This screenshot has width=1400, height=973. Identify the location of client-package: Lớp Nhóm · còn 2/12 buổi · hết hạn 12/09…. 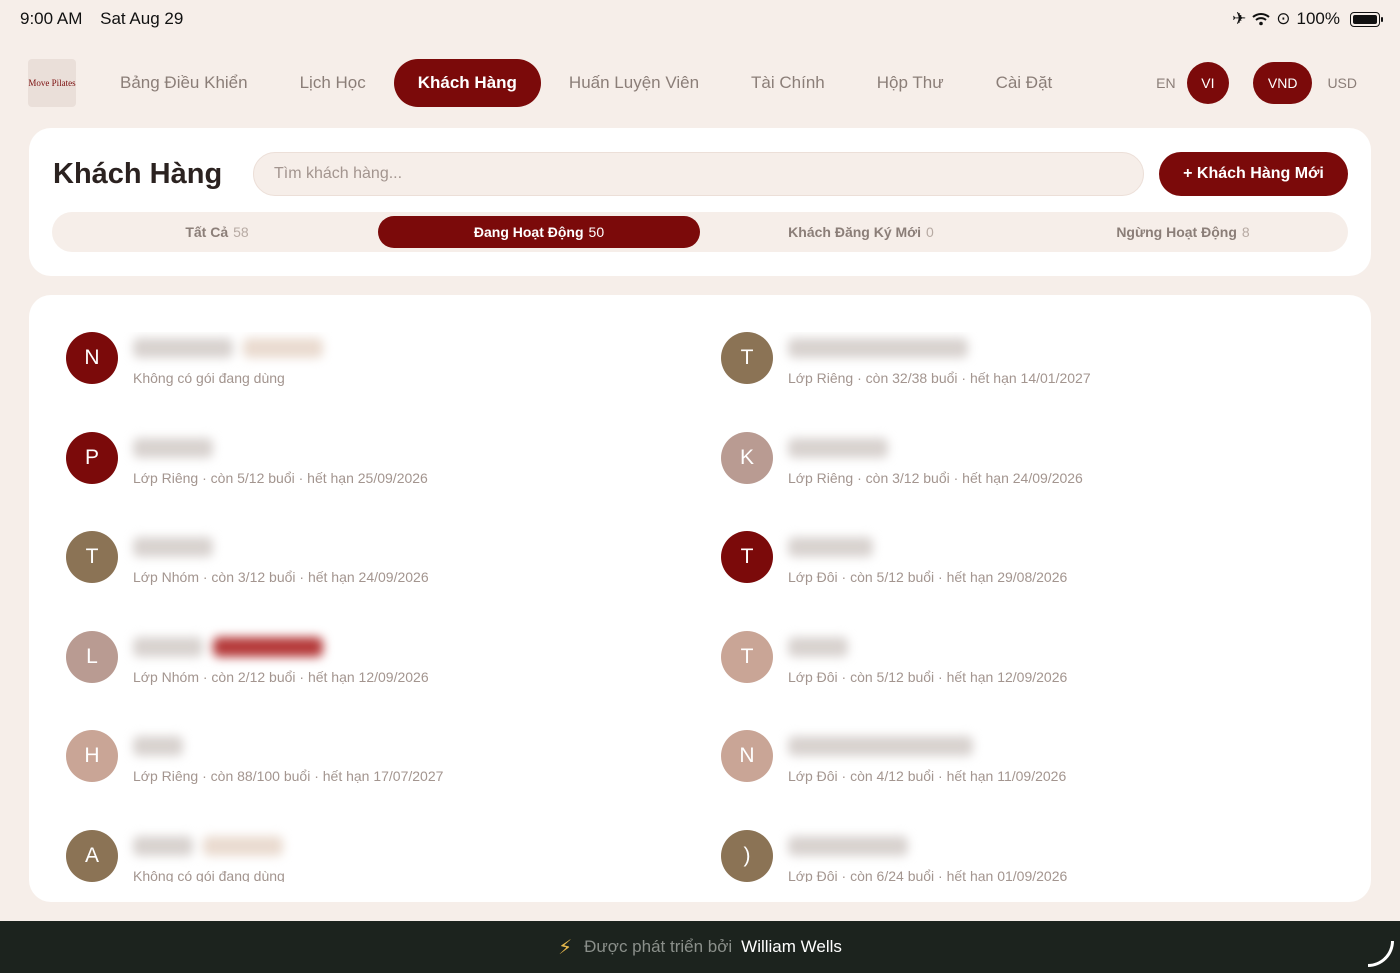
(281, 676).